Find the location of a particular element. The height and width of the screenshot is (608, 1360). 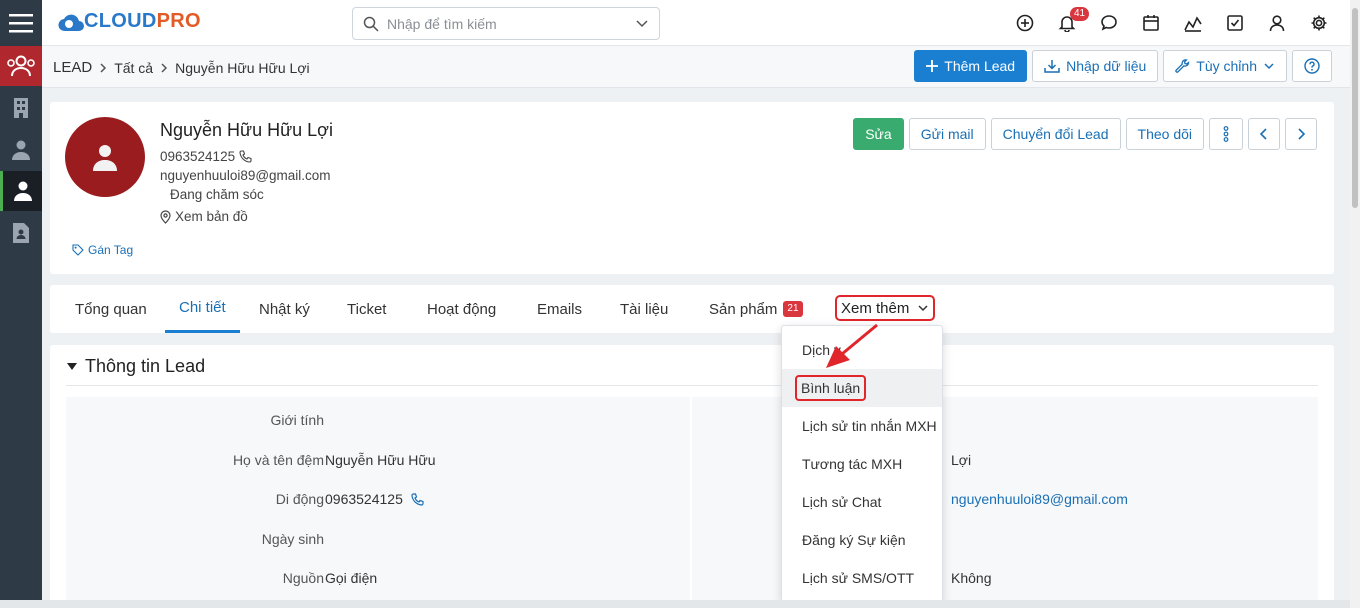

breadcrumb: LEAD Tất cả Nguyễn Hữu Hữu Lợi is located at coordinates (181, 67).